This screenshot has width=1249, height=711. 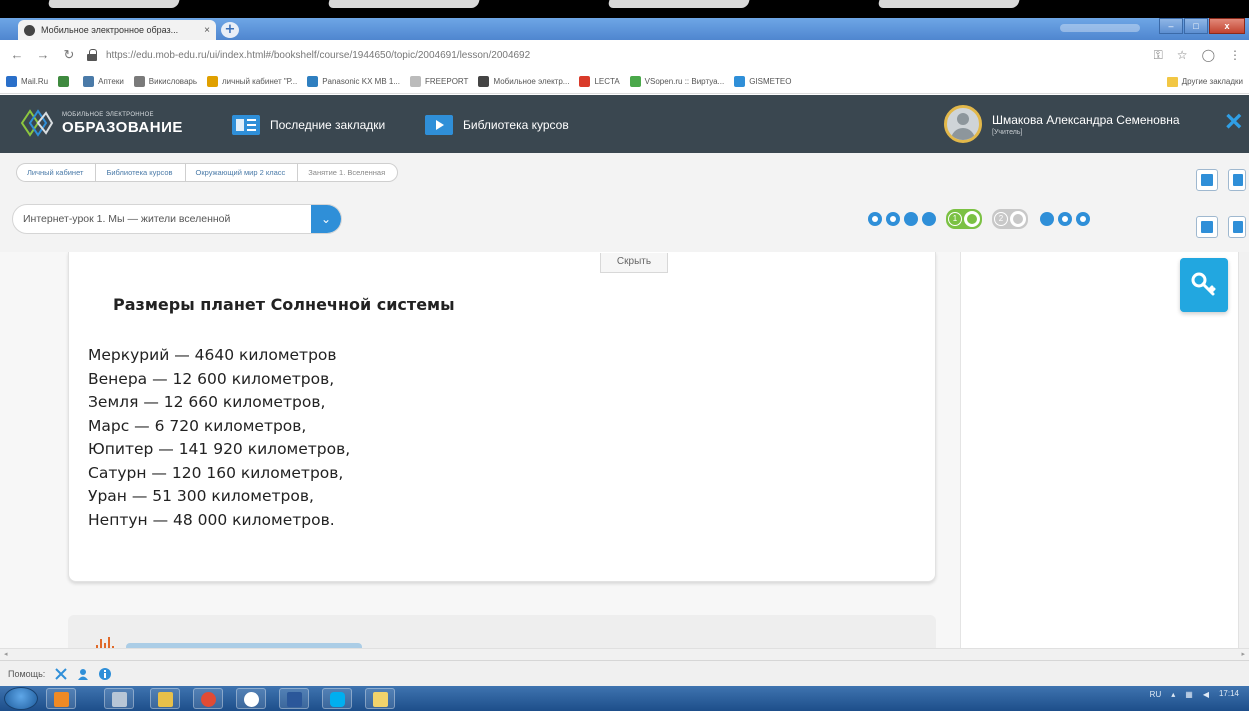 I want to click on pager-step-number: 1, so click(x=955, y=219).